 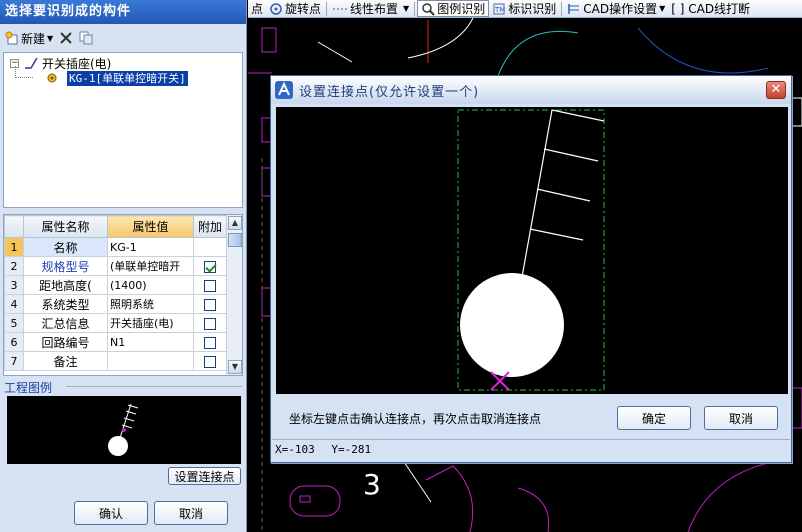 What do you see at coordinates (77, 63) in the screenshot?
I see `tree-root-label: 开关插座(电)` at bounding box center [77, 63].